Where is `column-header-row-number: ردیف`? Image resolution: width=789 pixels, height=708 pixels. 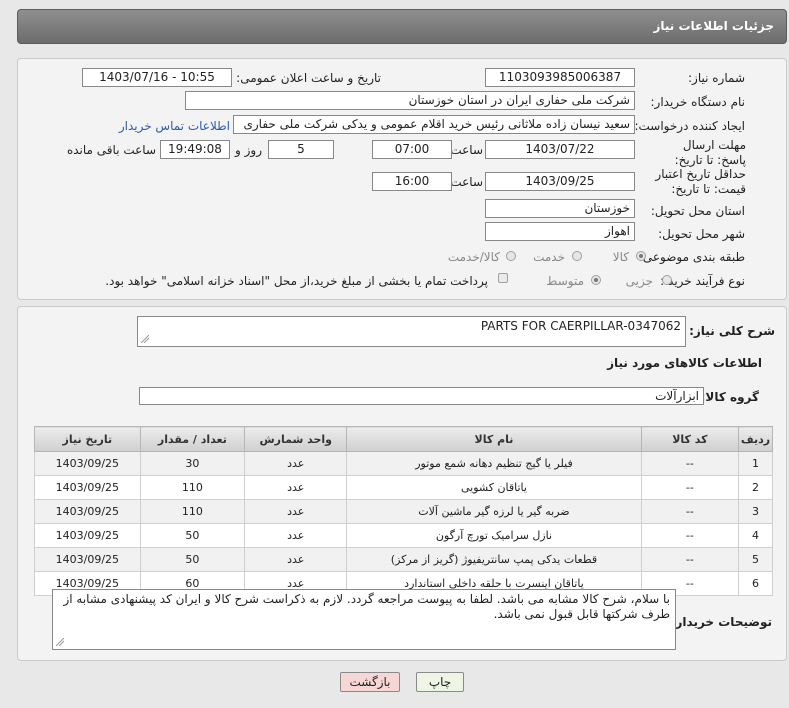
column-header-row-number: ردیف is located at coordinates (755, 439).